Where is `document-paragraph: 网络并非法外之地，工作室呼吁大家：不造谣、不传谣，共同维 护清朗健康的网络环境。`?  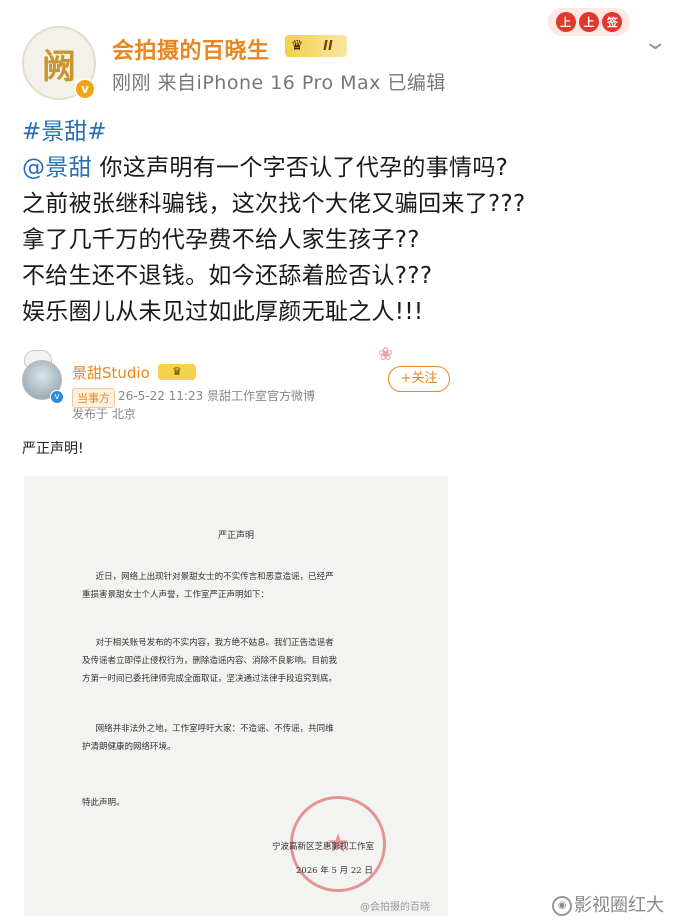 document-paragraph: 网络并非法外之地，工作室呼吁大家：不造谣、不传谣，共同维 护清朗健康的网络环境。 is located at coordinates (247, 738).